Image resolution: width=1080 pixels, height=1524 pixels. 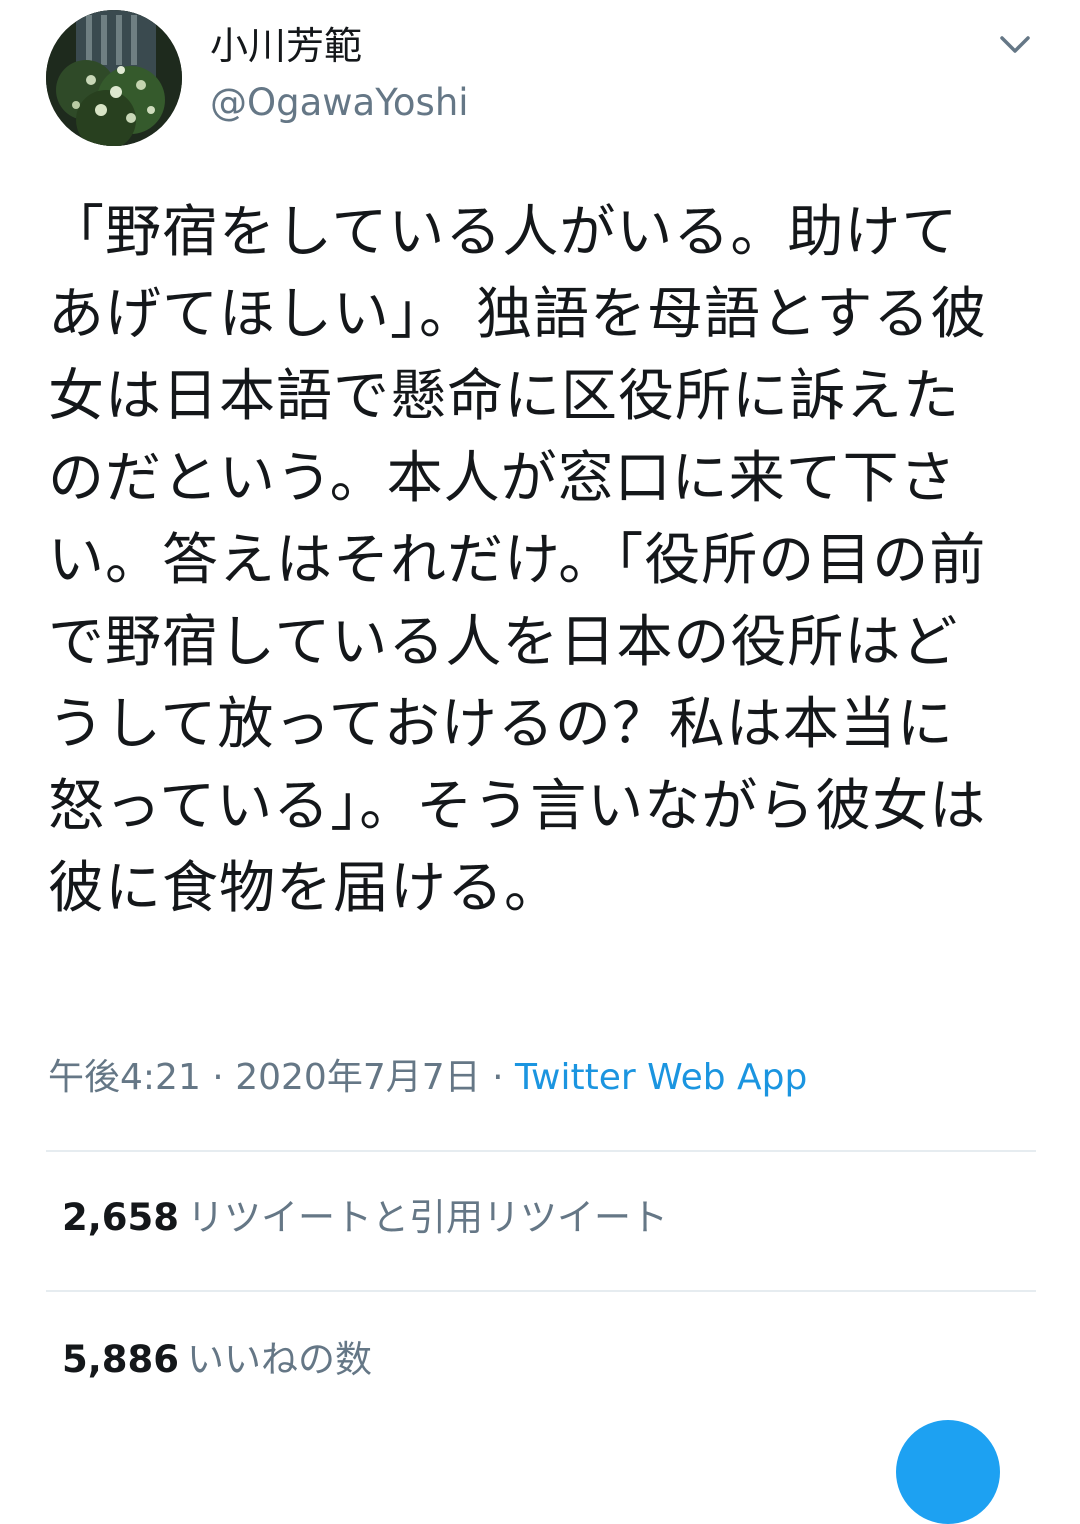 I want to click on retweets-stat: 2,658 リツイートと引用リツイート, so click(x=365, y=1218).